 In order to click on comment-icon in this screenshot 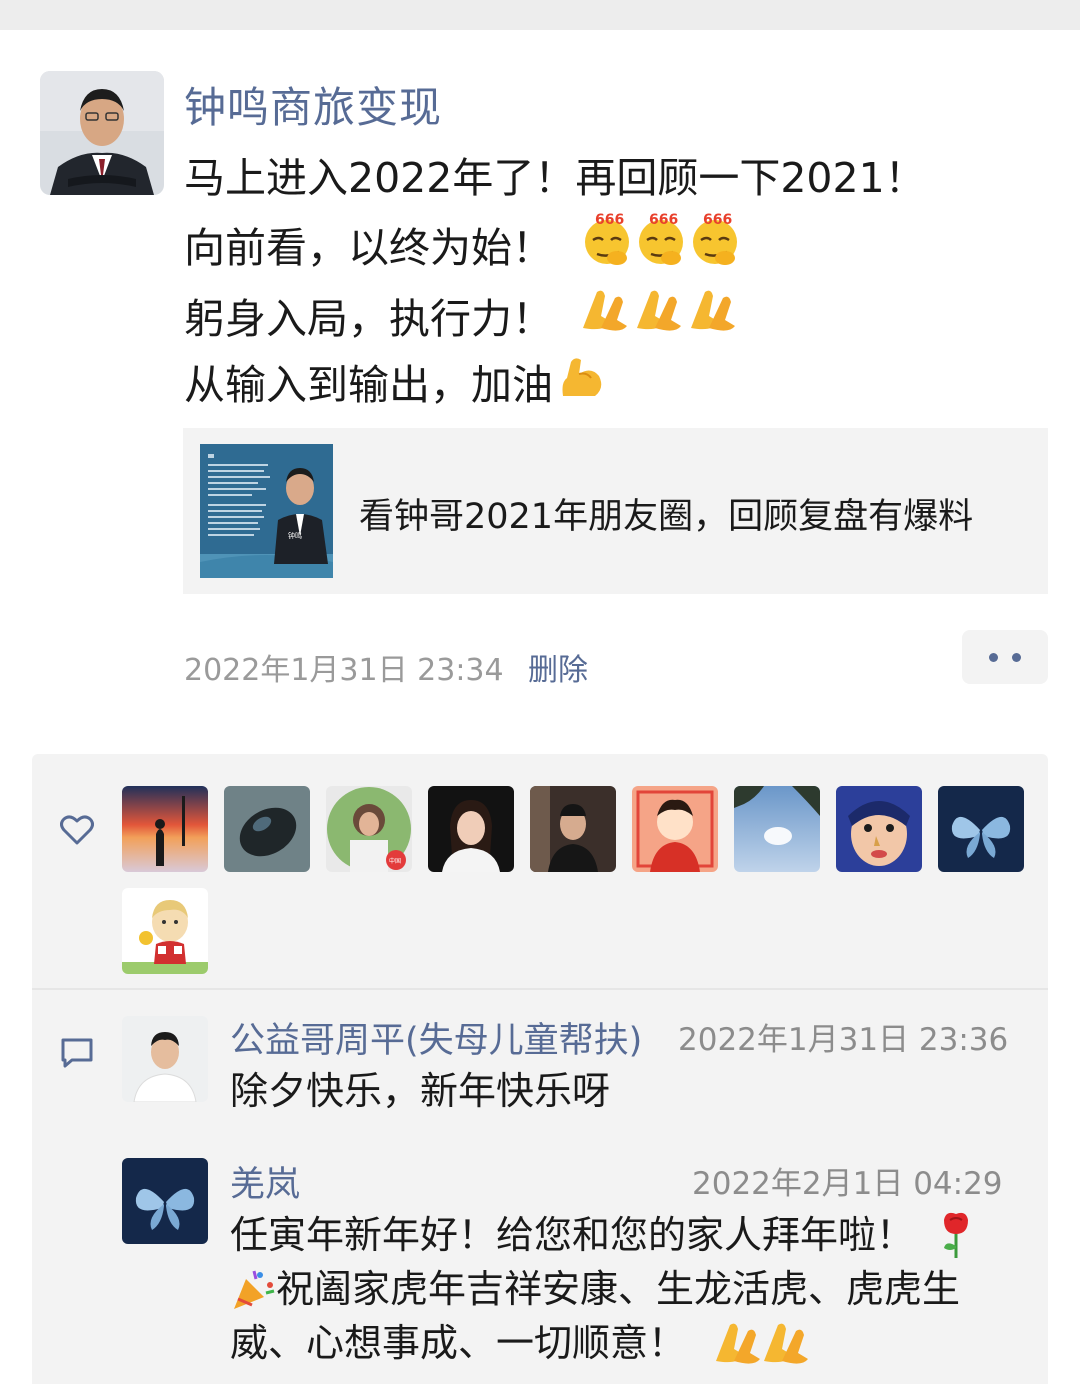, I will do `click(77, 1053)`.